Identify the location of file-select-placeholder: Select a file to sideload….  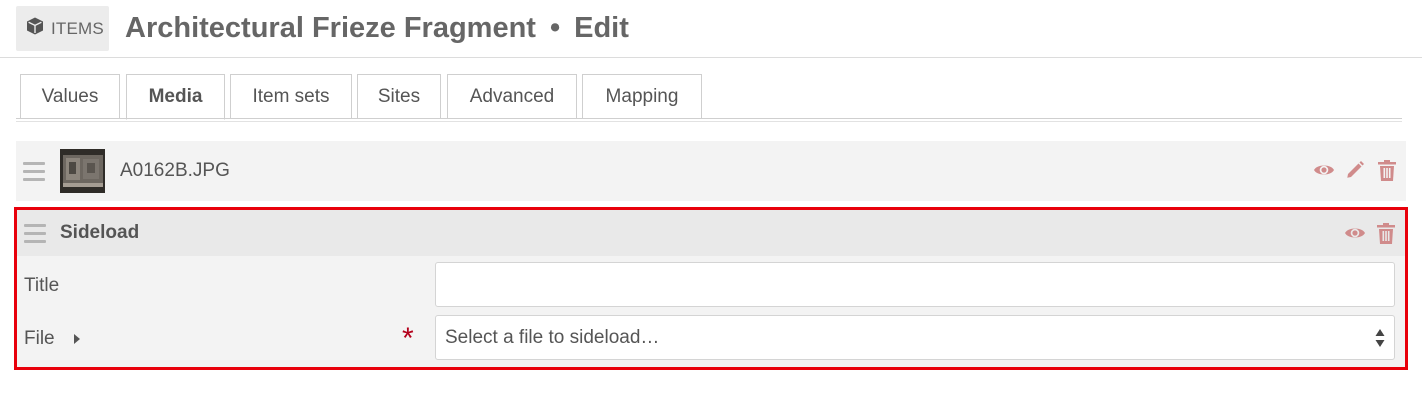
(552, 337).